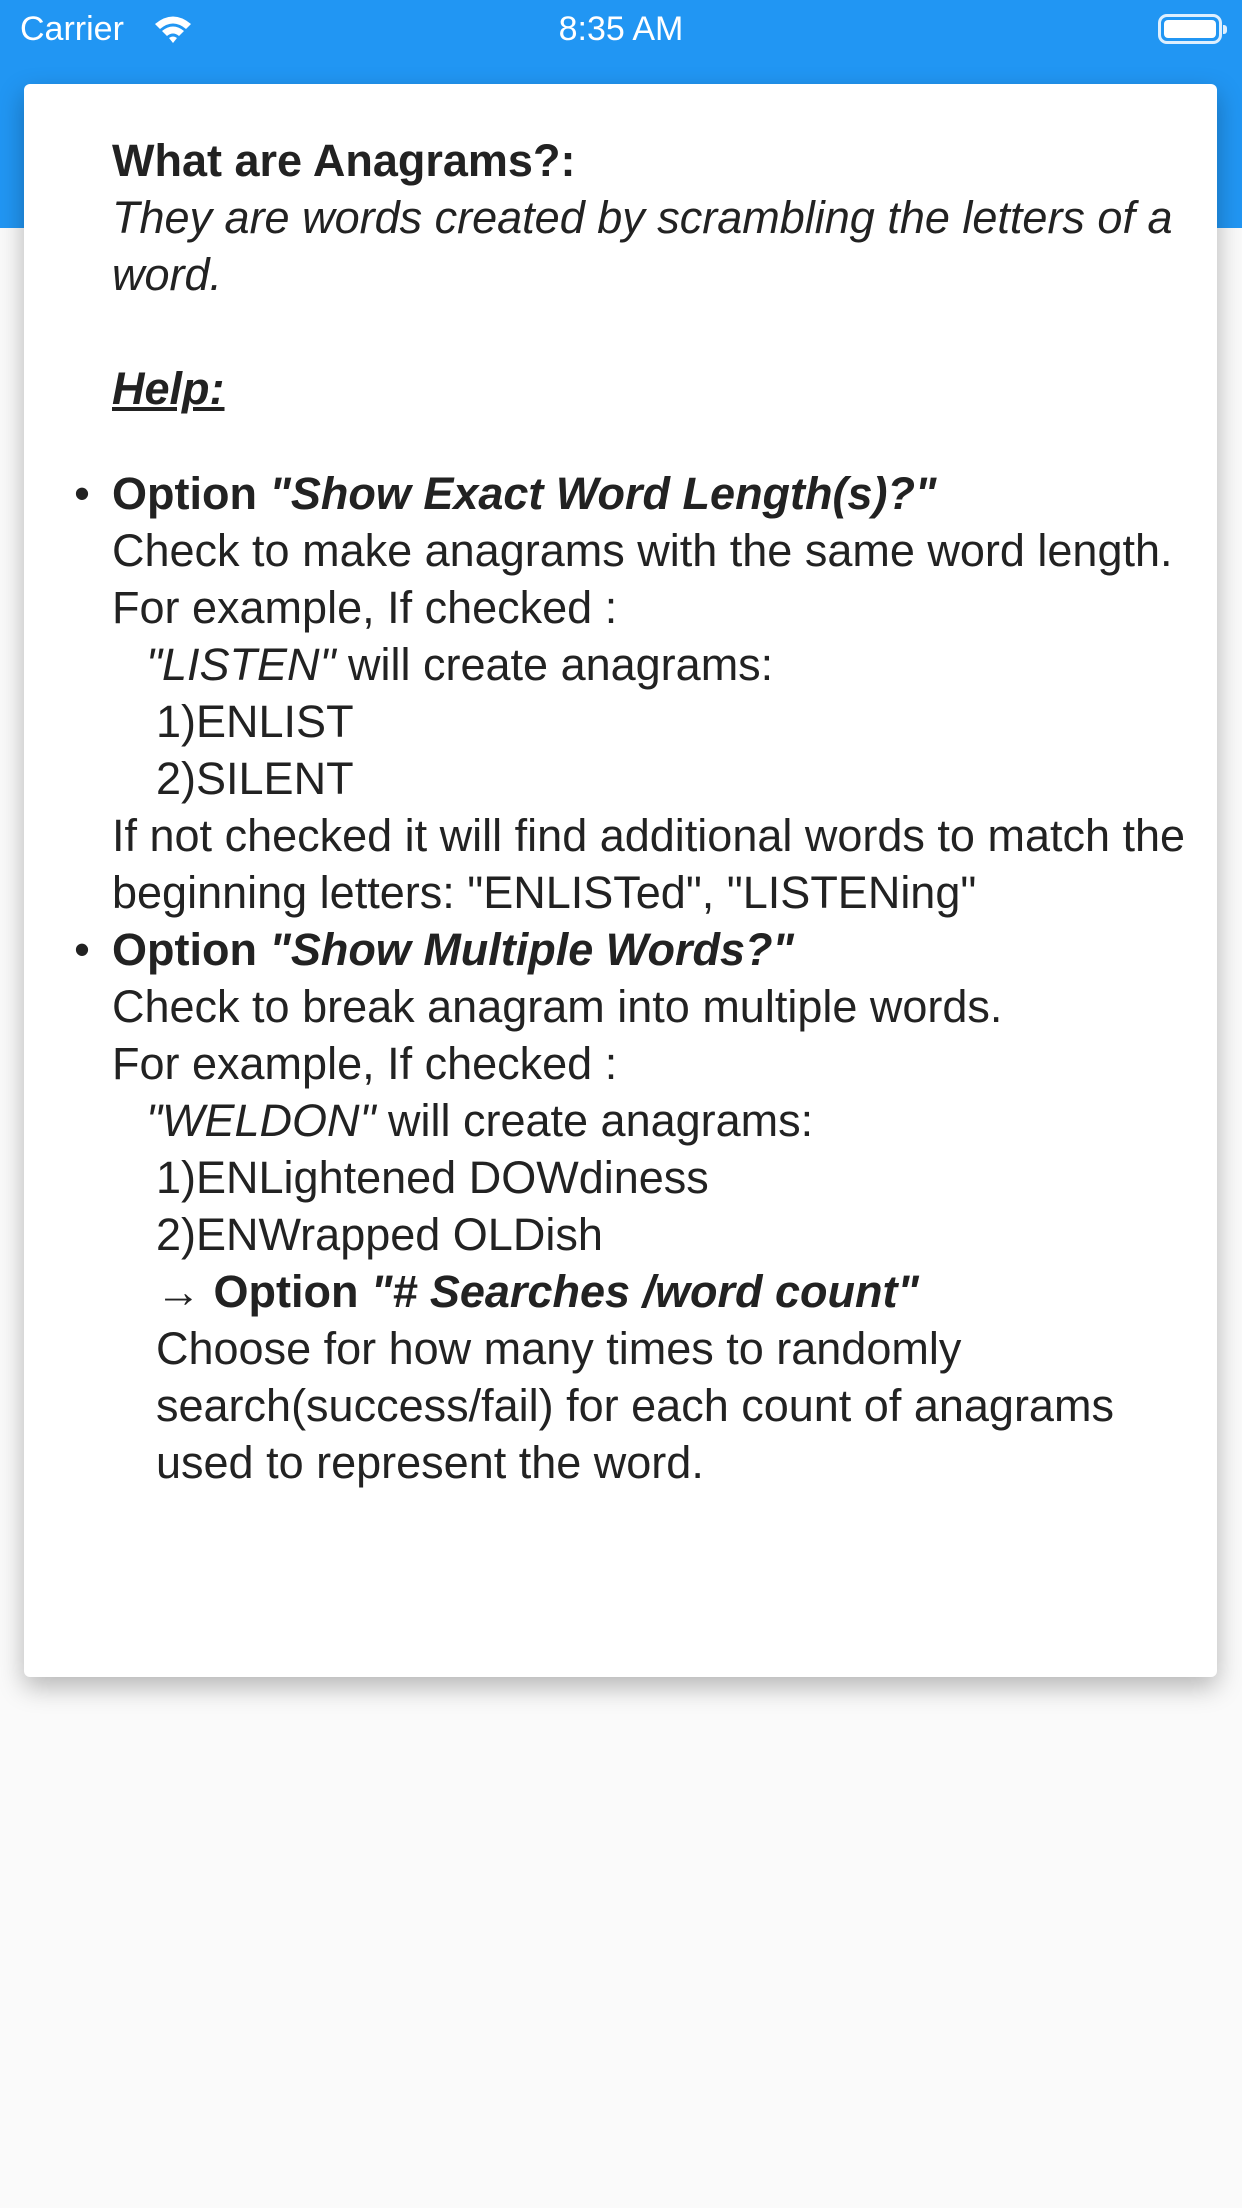 This screenshot has width=1242, height=2208. Describe the element at coordinates (178, 1291) in the screenshot. I see `arrow-icon: →` at that location.